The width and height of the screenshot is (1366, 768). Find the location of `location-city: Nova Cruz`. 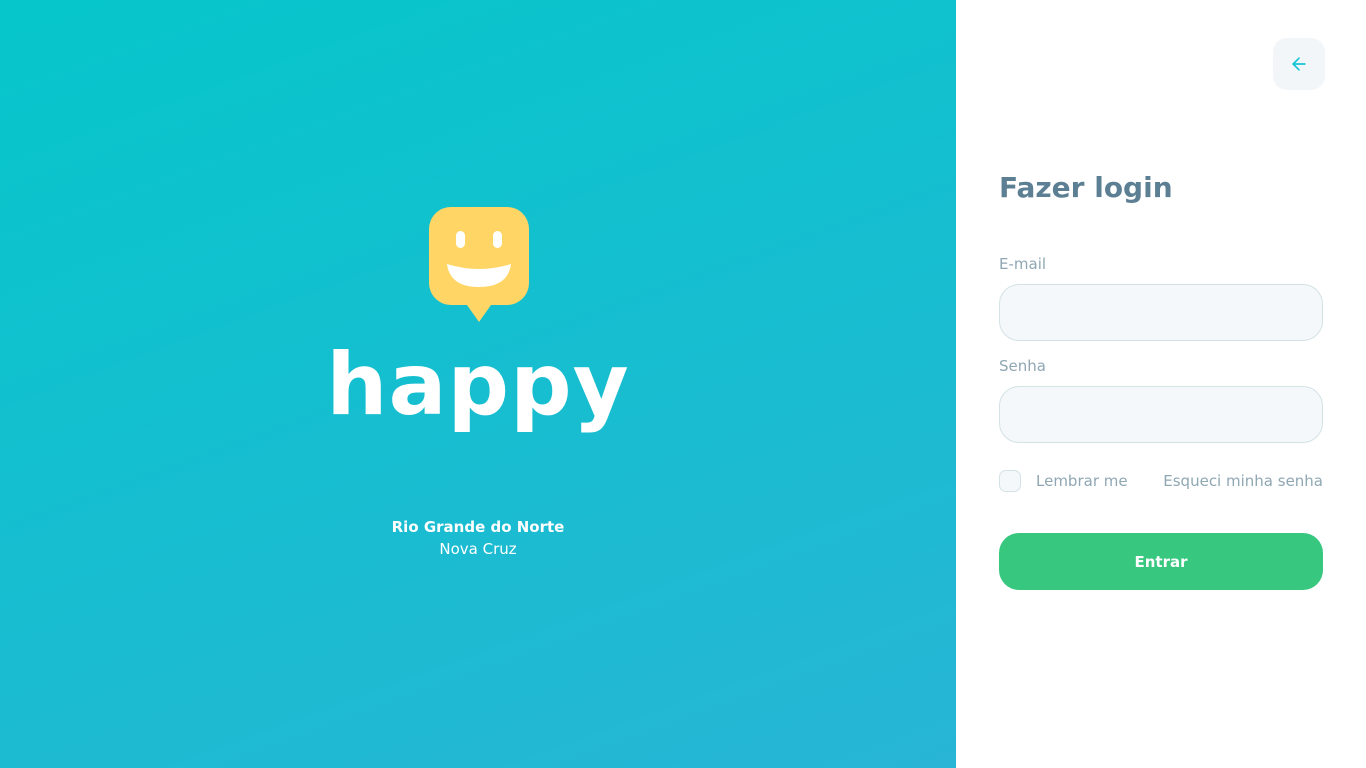

location-city: Nova Cruz is located at coordinates (478, 549).